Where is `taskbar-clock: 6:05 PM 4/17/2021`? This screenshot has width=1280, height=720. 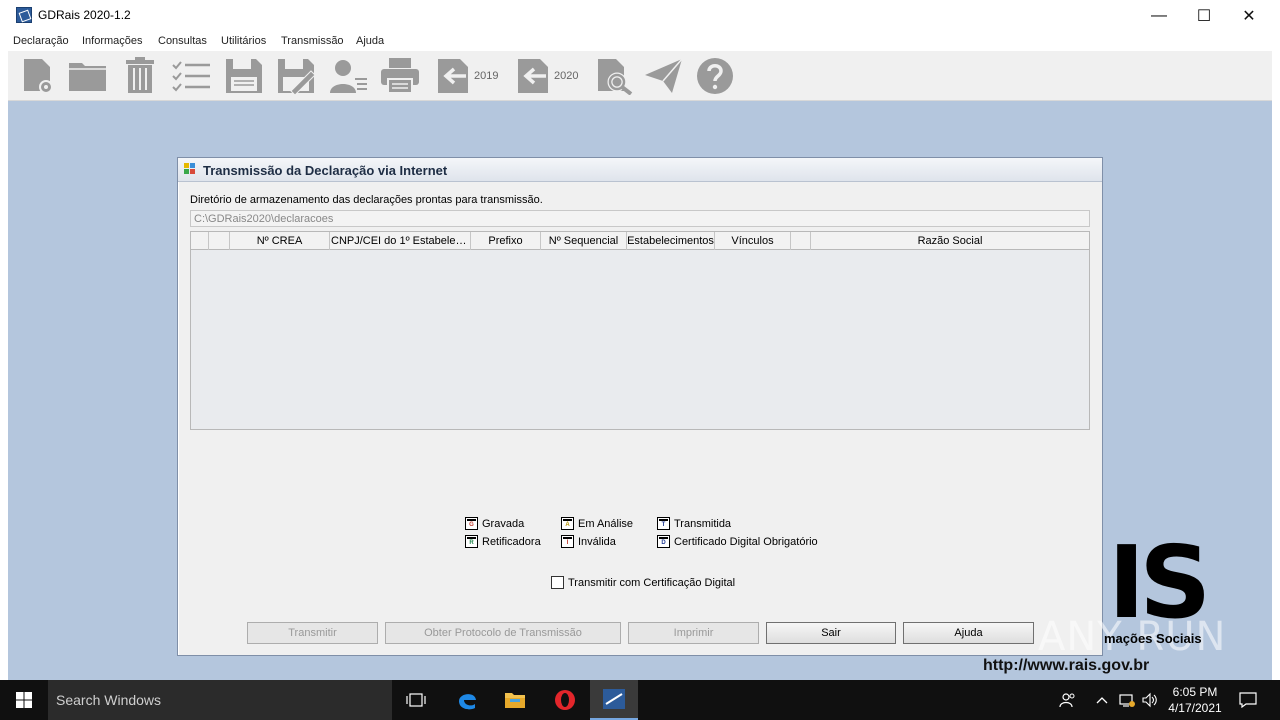
taskbar-clock: 6:05 PM 4/17/2021 is located at coordinates (1195, 700).